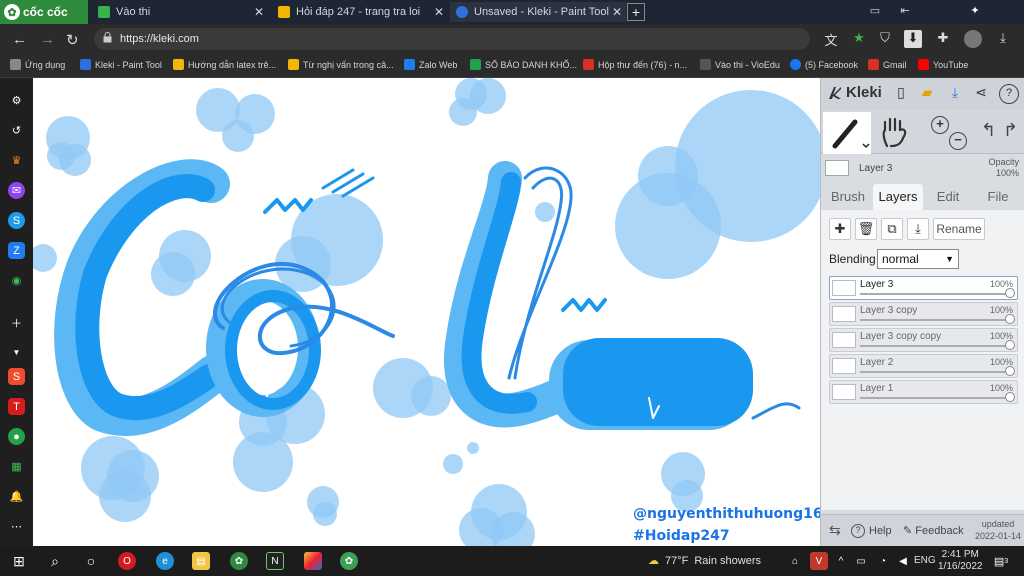 The image size is (1024, 576). Describe the element at coordinates (925, 560) in the screenshot. I see `language-indicator: ENG` at that location.